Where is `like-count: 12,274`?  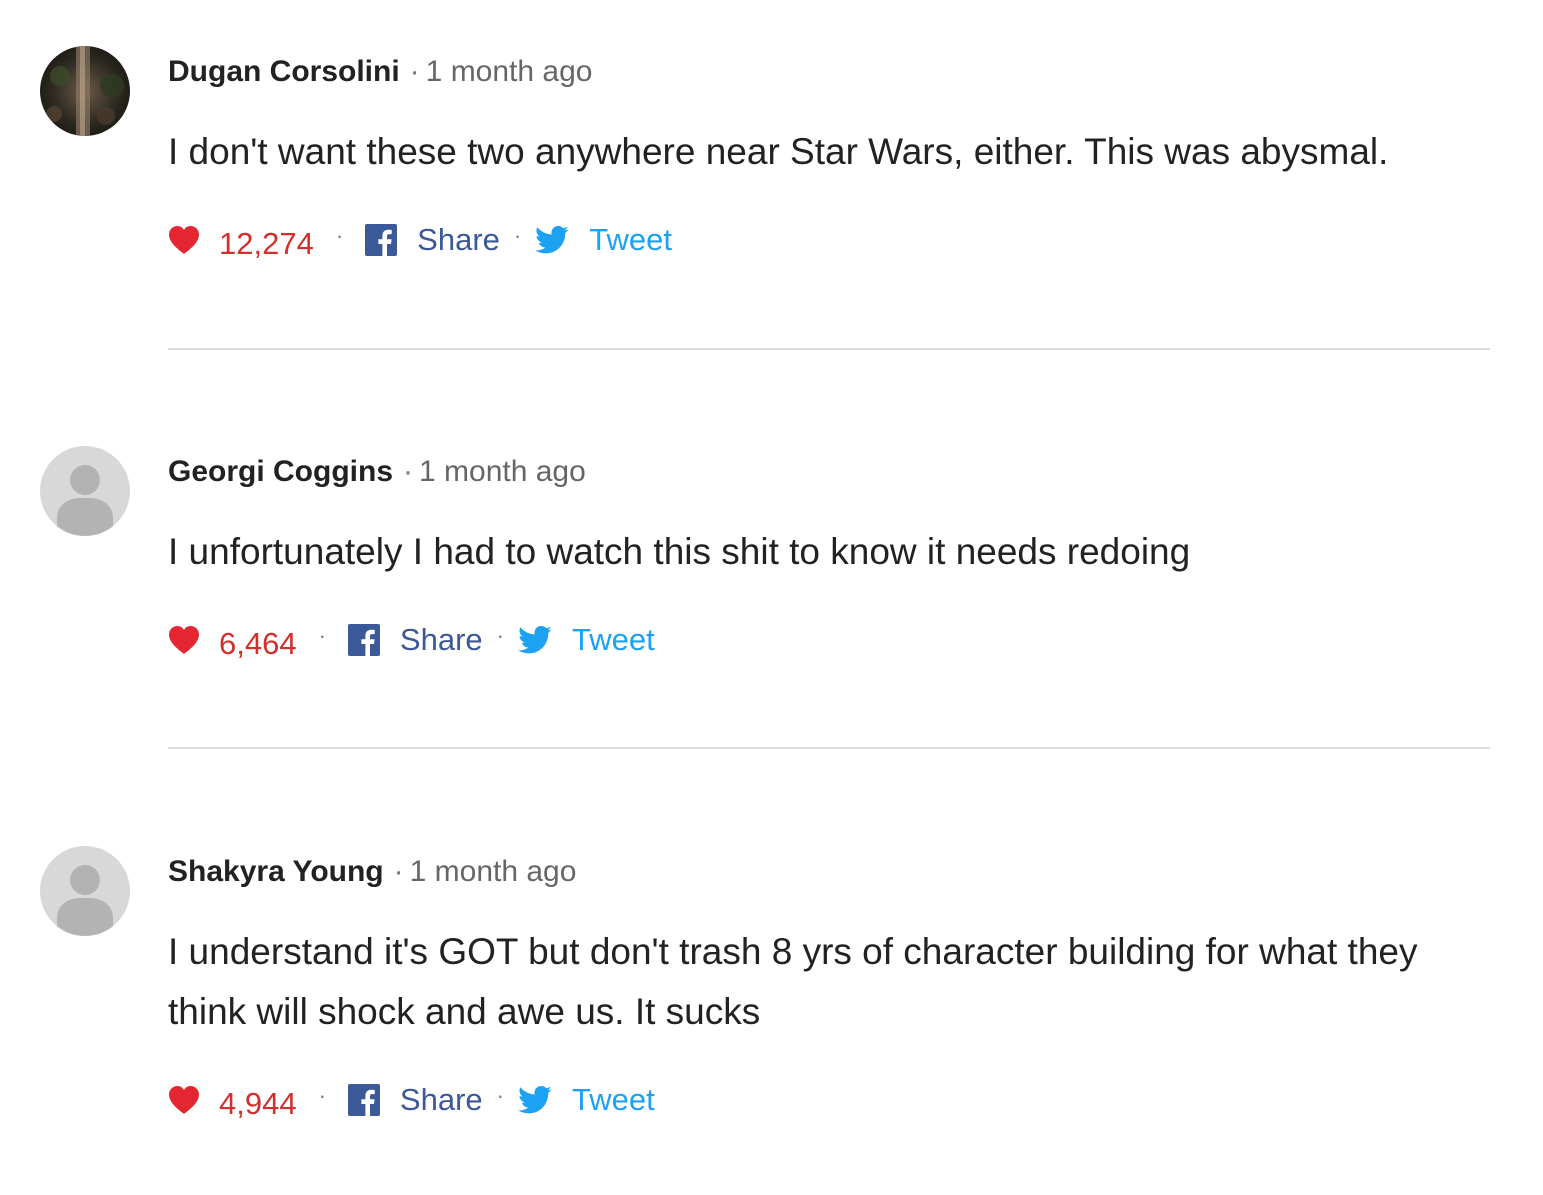 like-count: 12,274 is located at coordinates (266, 243).